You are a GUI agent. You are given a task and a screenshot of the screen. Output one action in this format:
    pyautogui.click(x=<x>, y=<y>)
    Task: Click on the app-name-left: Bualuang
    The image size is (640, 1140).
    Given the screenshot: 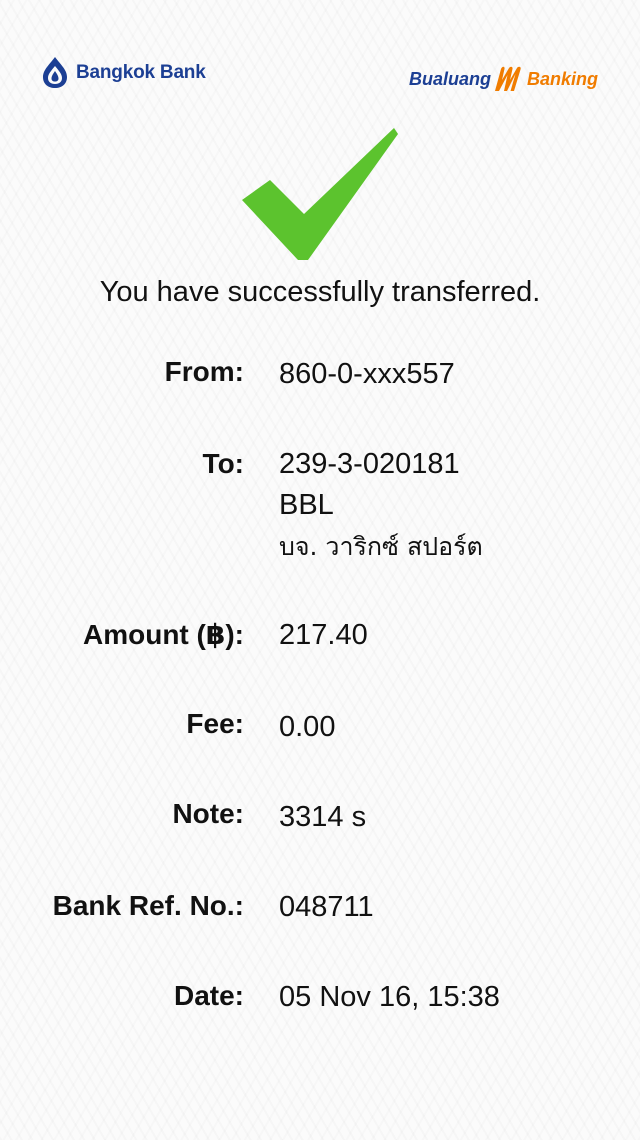 What is the action you would take?
    pyautogui.click(x=449, y=78)
    